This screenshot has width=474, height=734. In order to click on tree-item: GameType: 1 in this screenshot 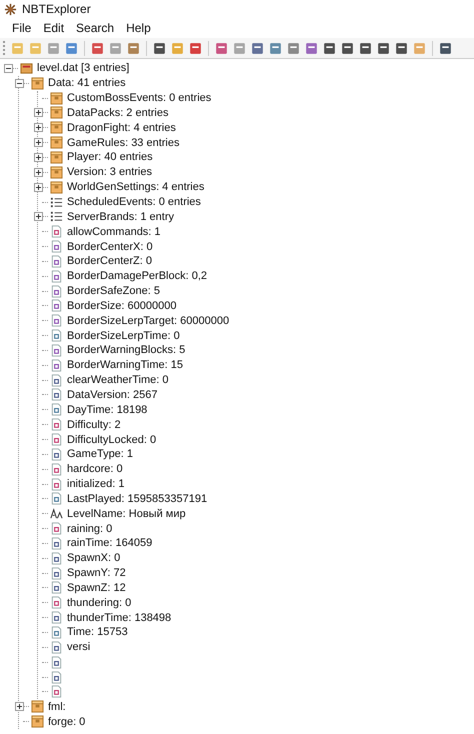, I will do `click(100, 454)`.